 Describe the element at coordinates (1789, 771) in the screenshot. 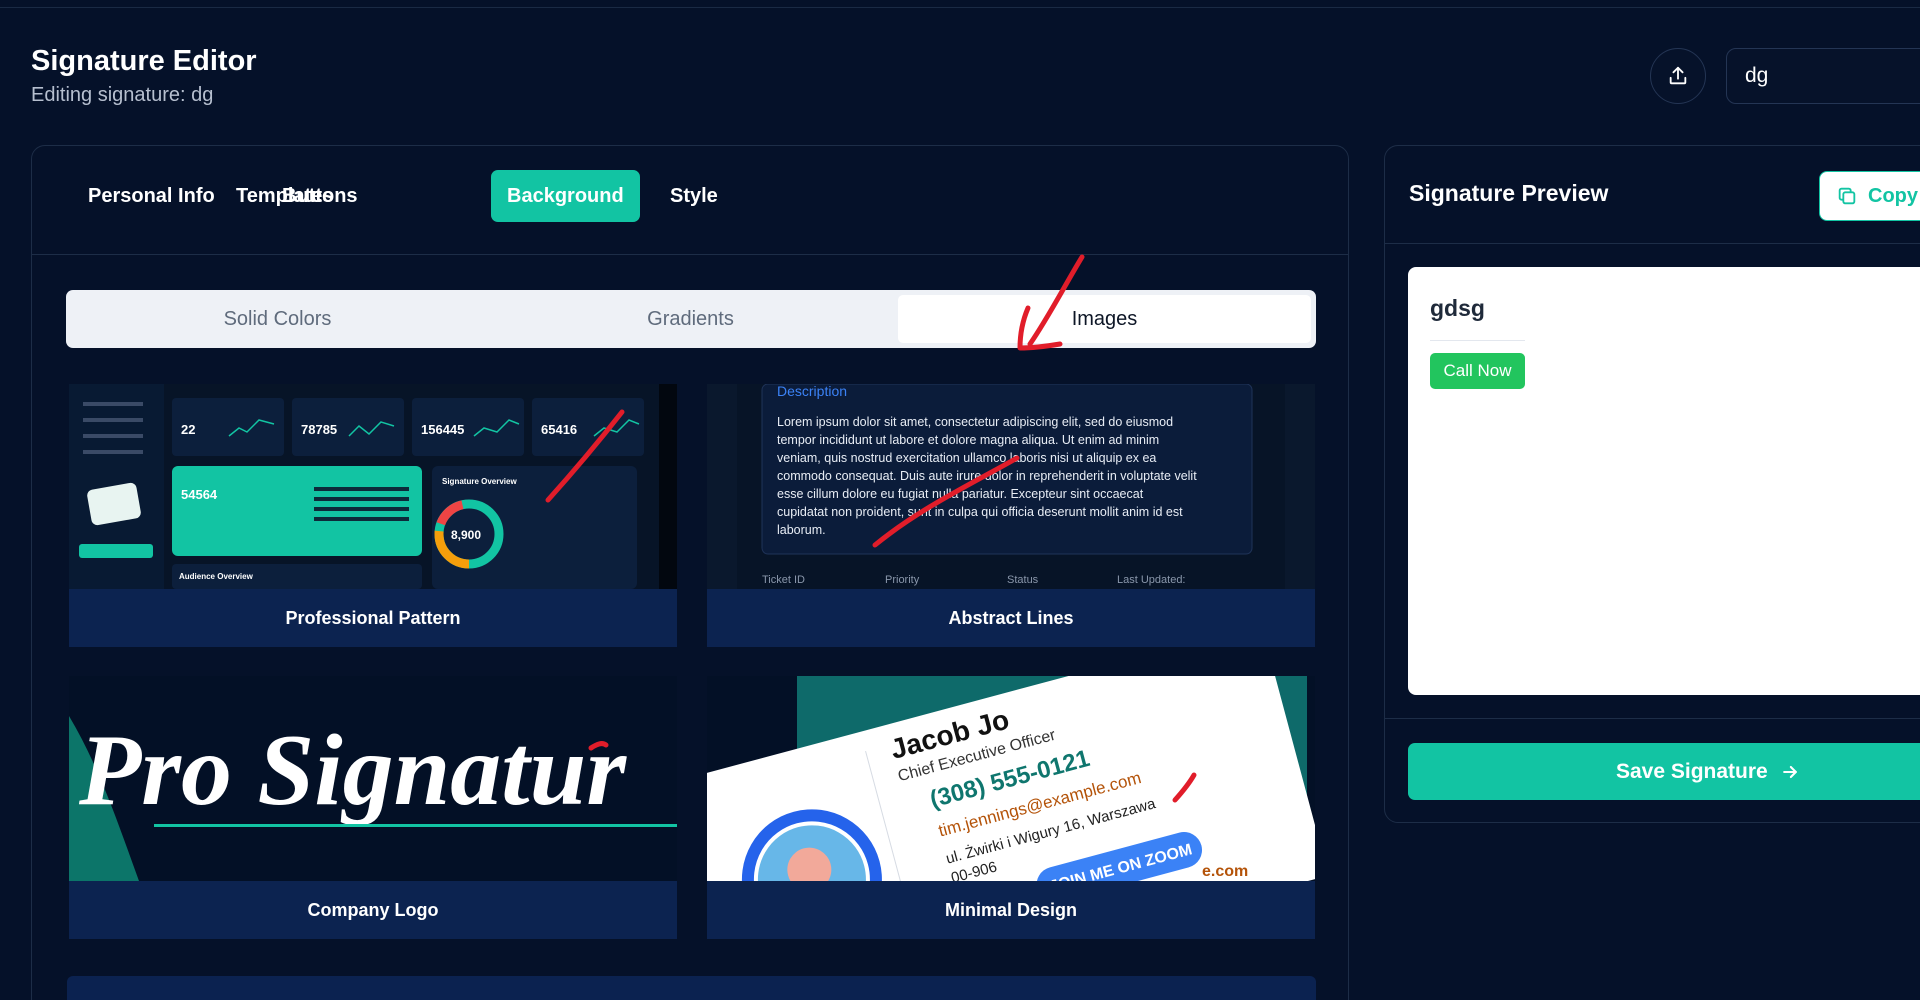

I see `arrow-right-icon` at that location.